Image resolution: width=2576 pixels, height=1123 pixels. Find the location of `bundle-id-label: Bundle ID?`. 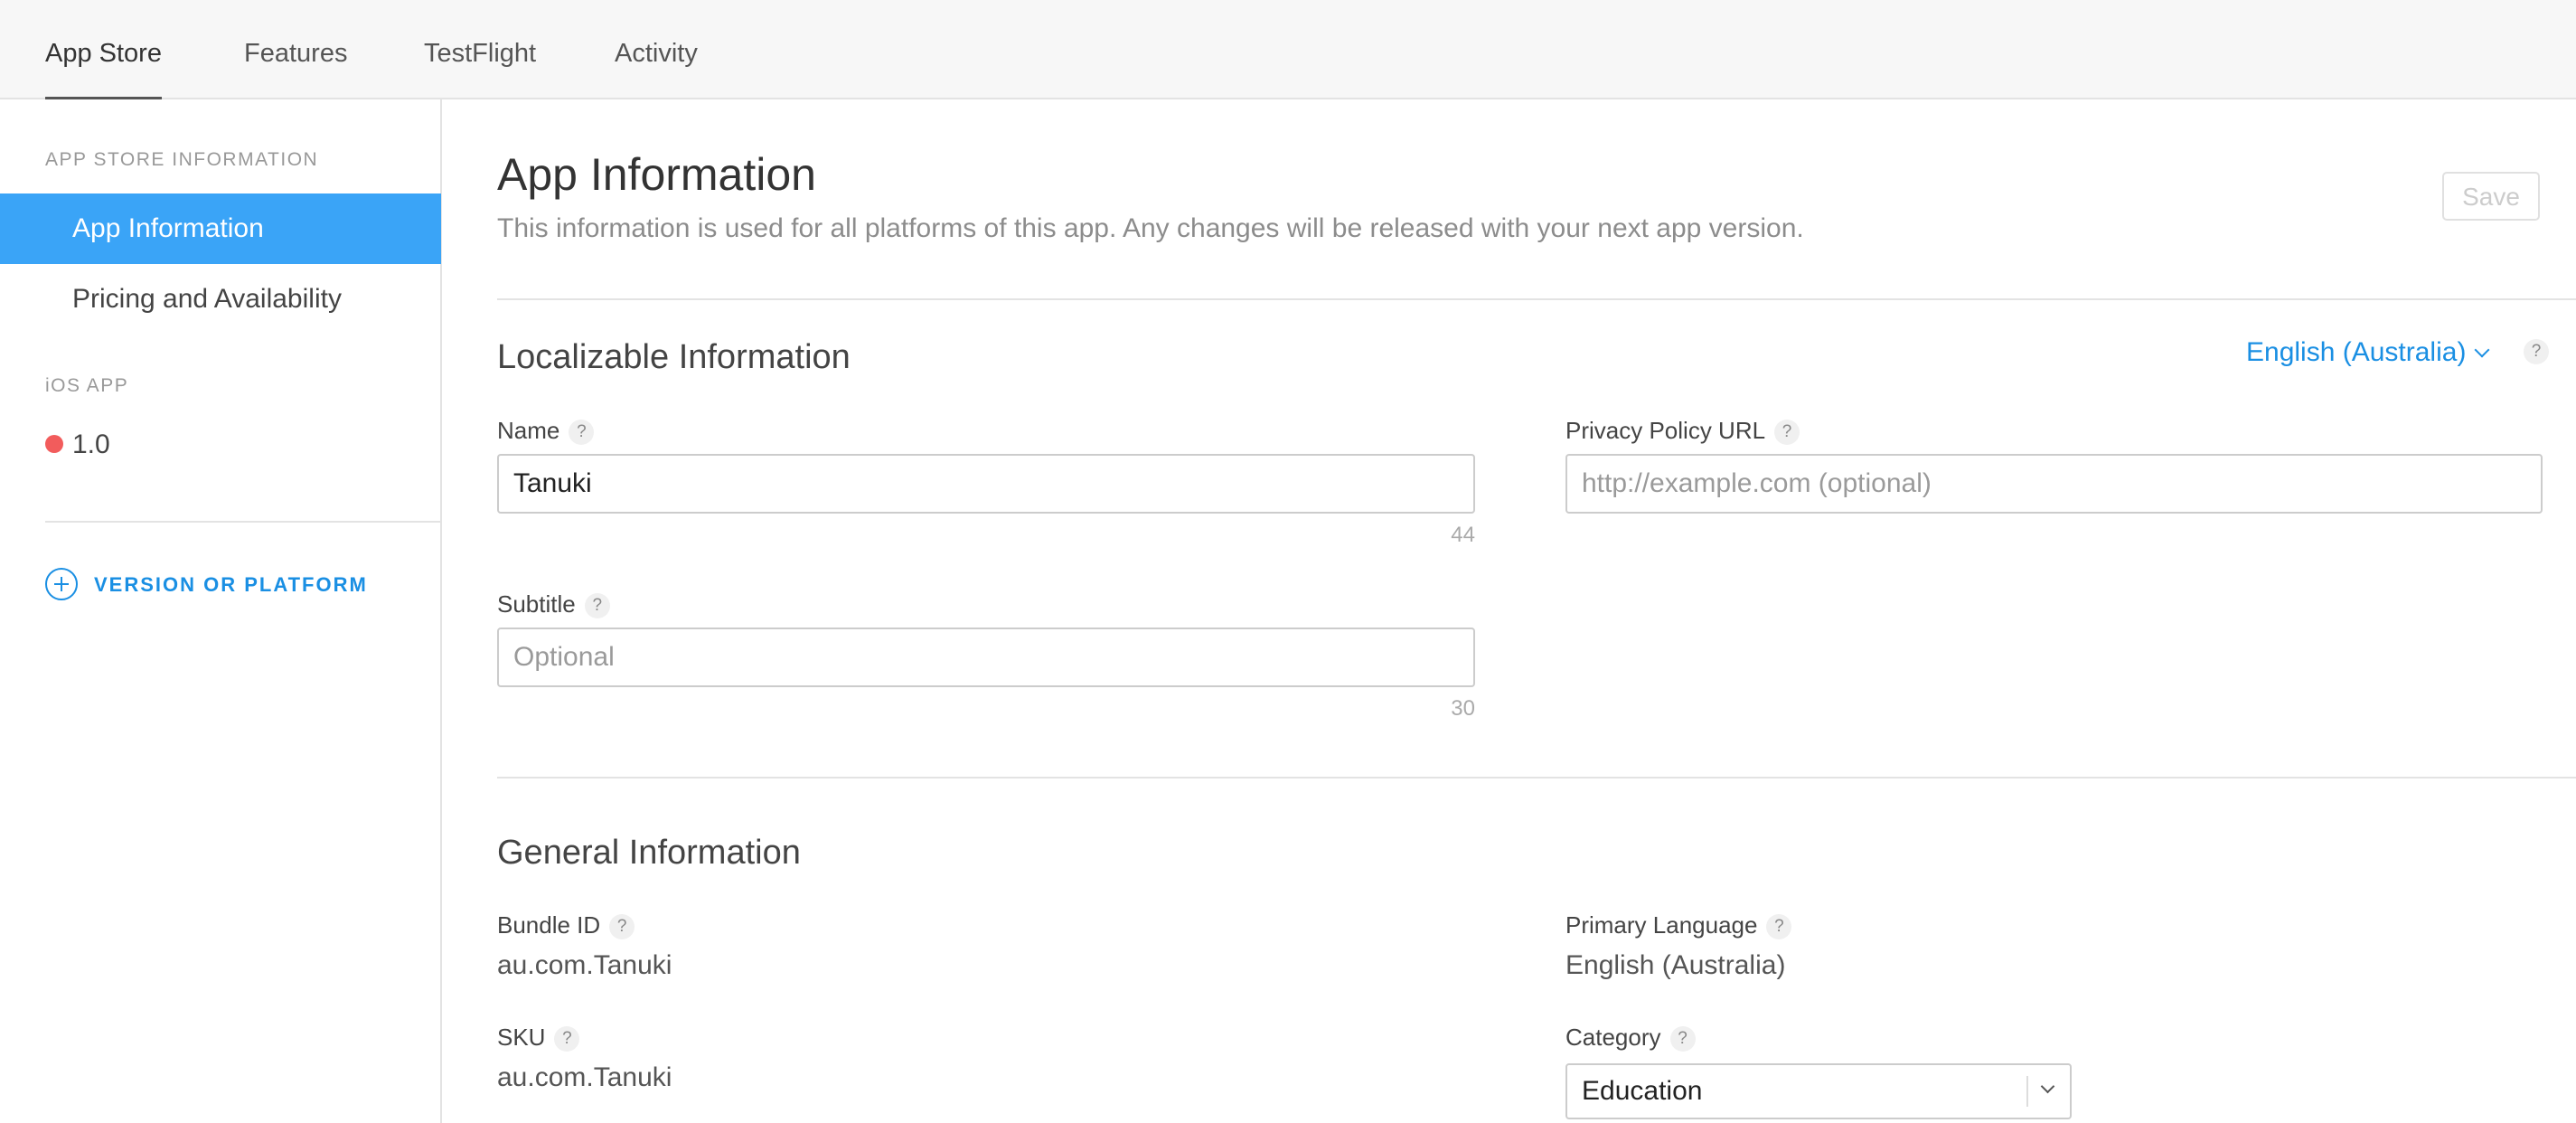

bundle-id-label: Bundle ID? is located at coordinates (566, 925).